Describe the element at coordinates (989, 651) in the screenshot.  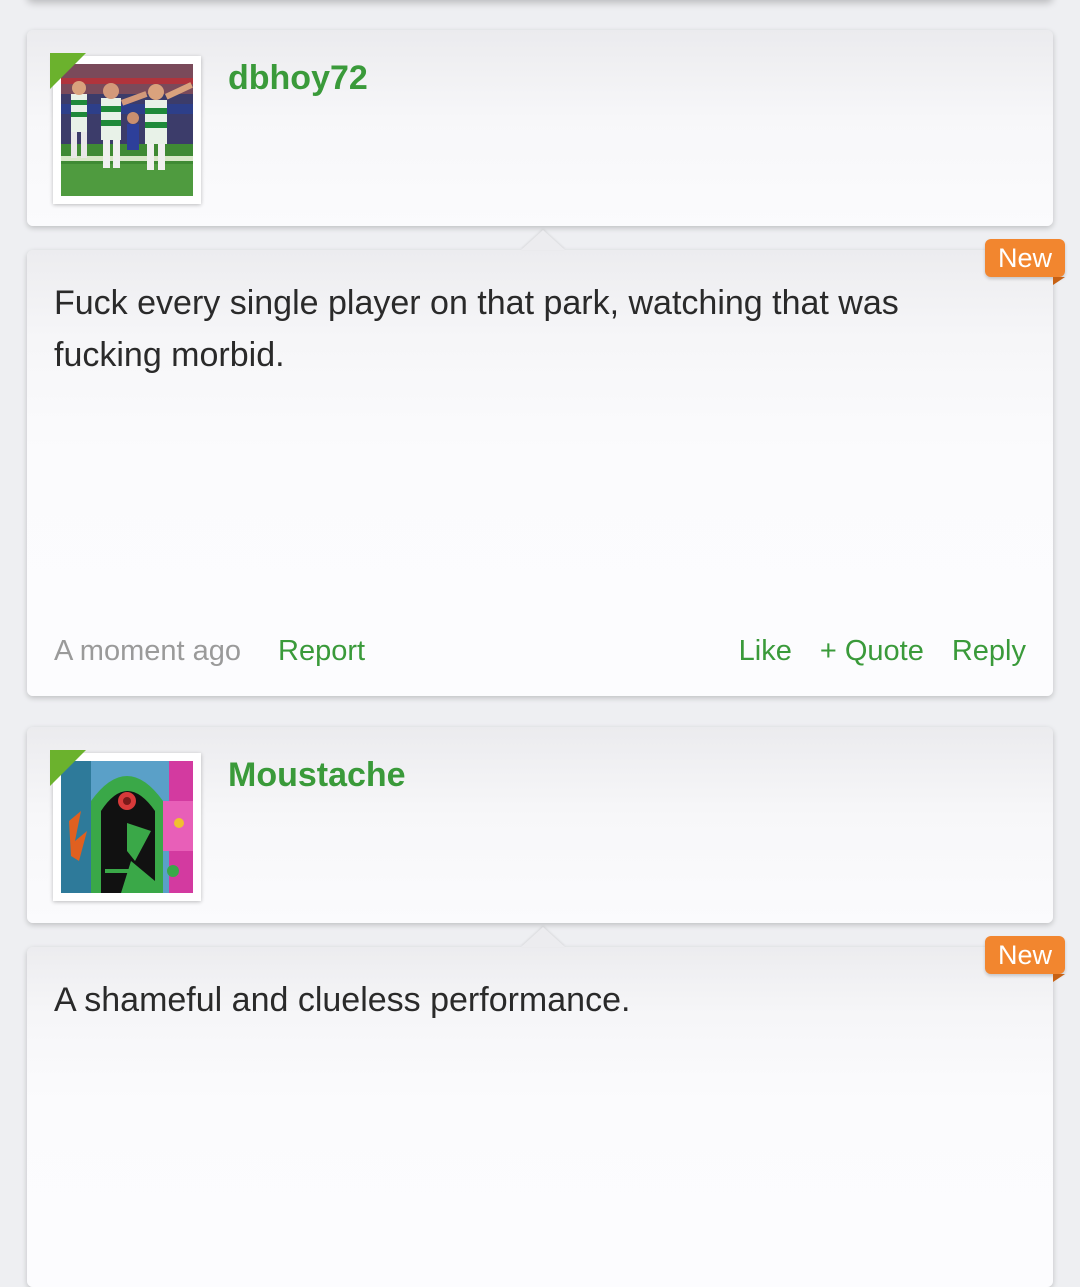
I see `reply-button: Reply` at that location.